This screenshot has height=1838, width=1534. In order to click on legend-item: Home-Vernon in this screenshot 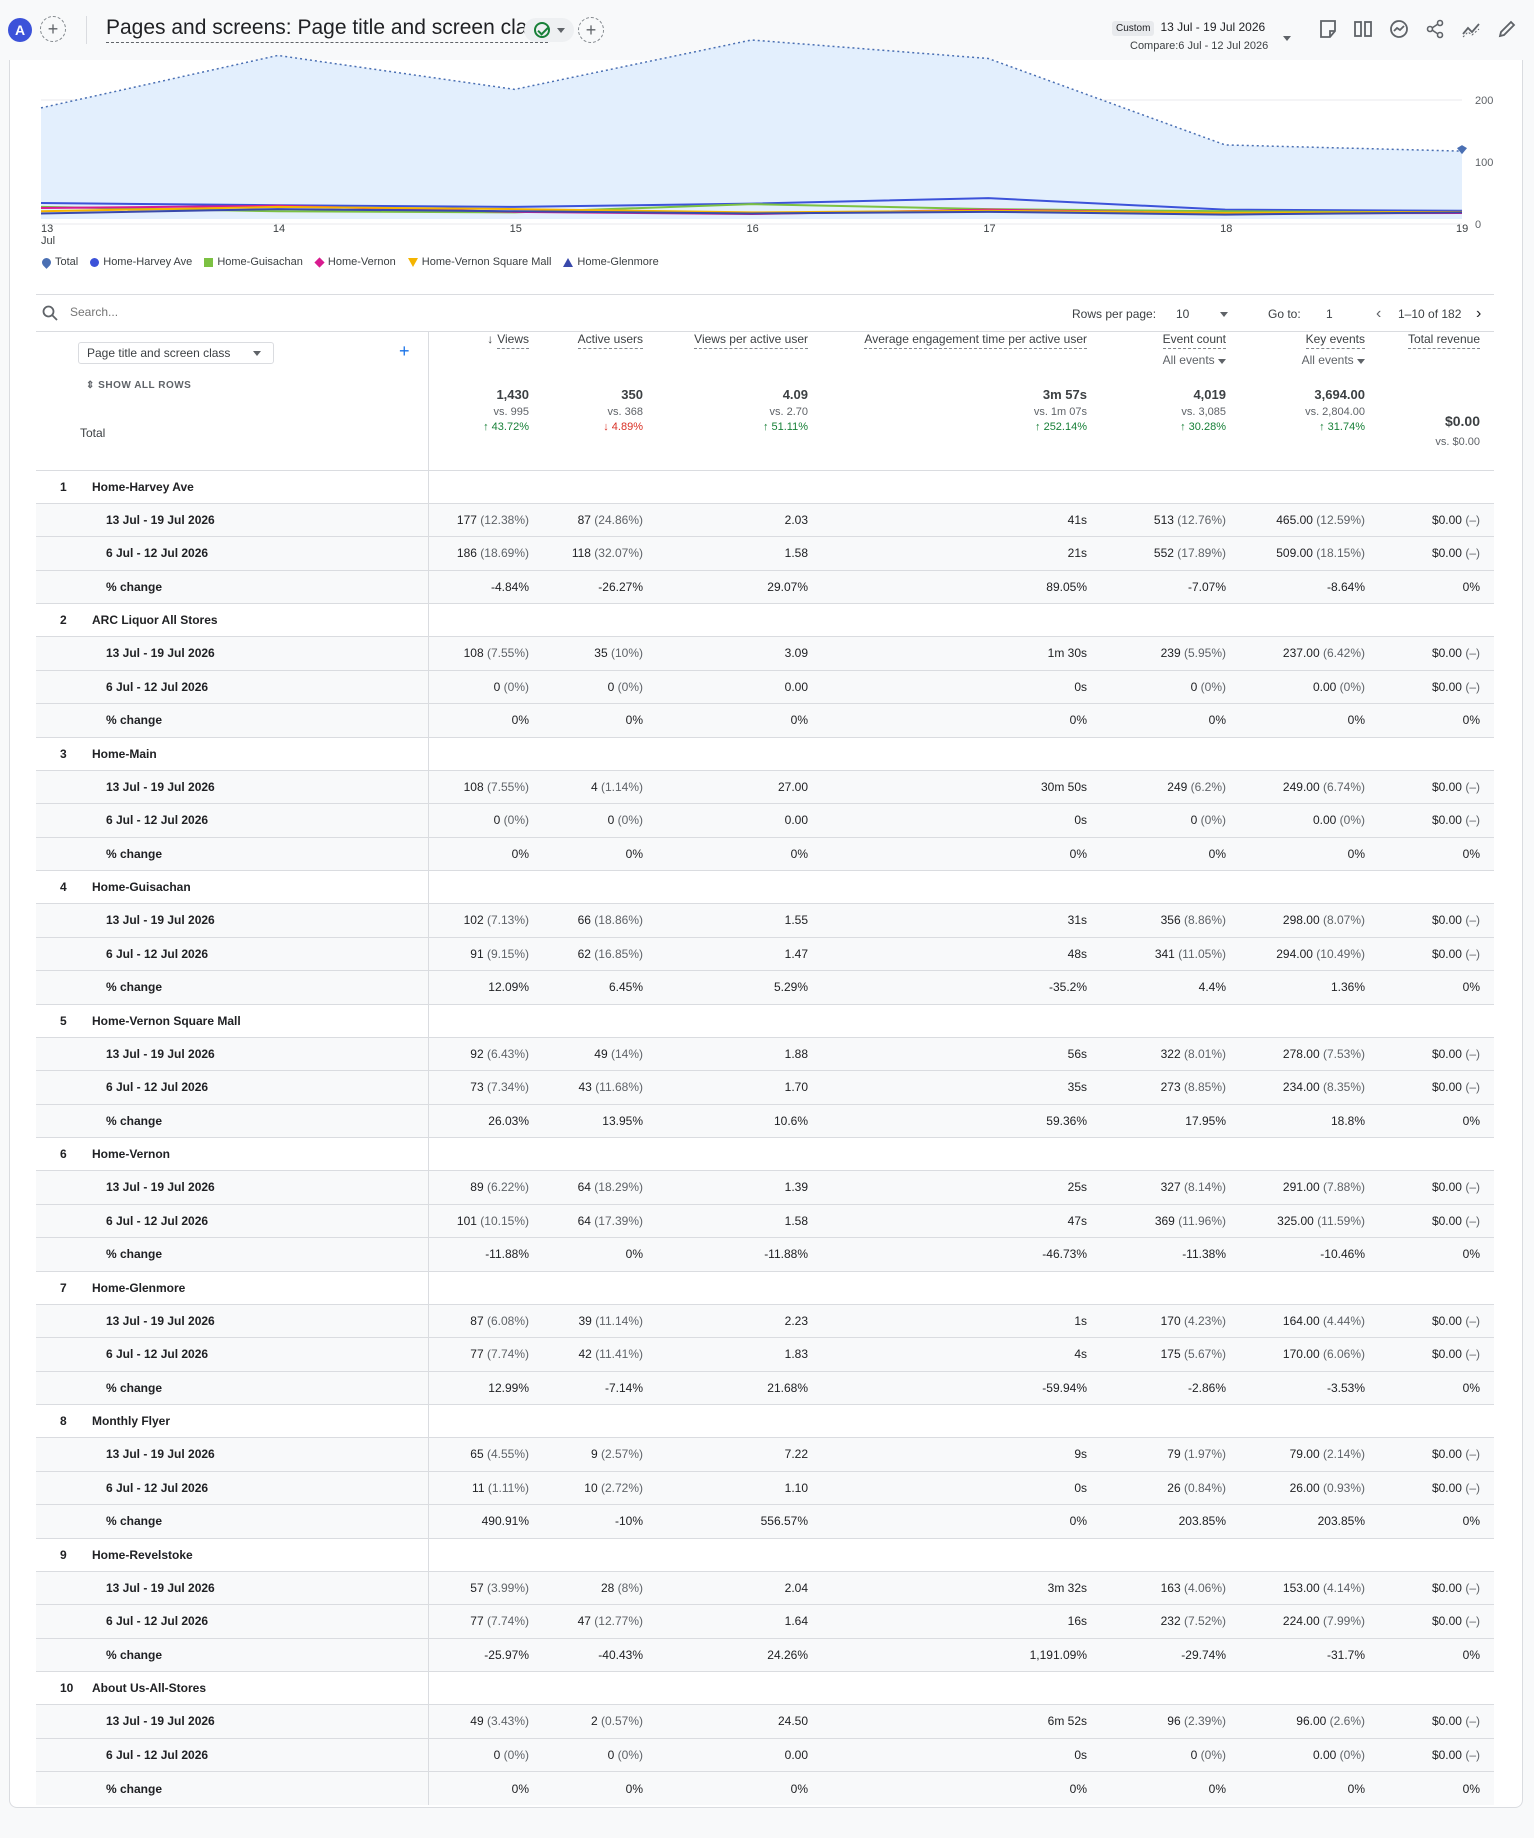, I will do `click(355, 262)`.